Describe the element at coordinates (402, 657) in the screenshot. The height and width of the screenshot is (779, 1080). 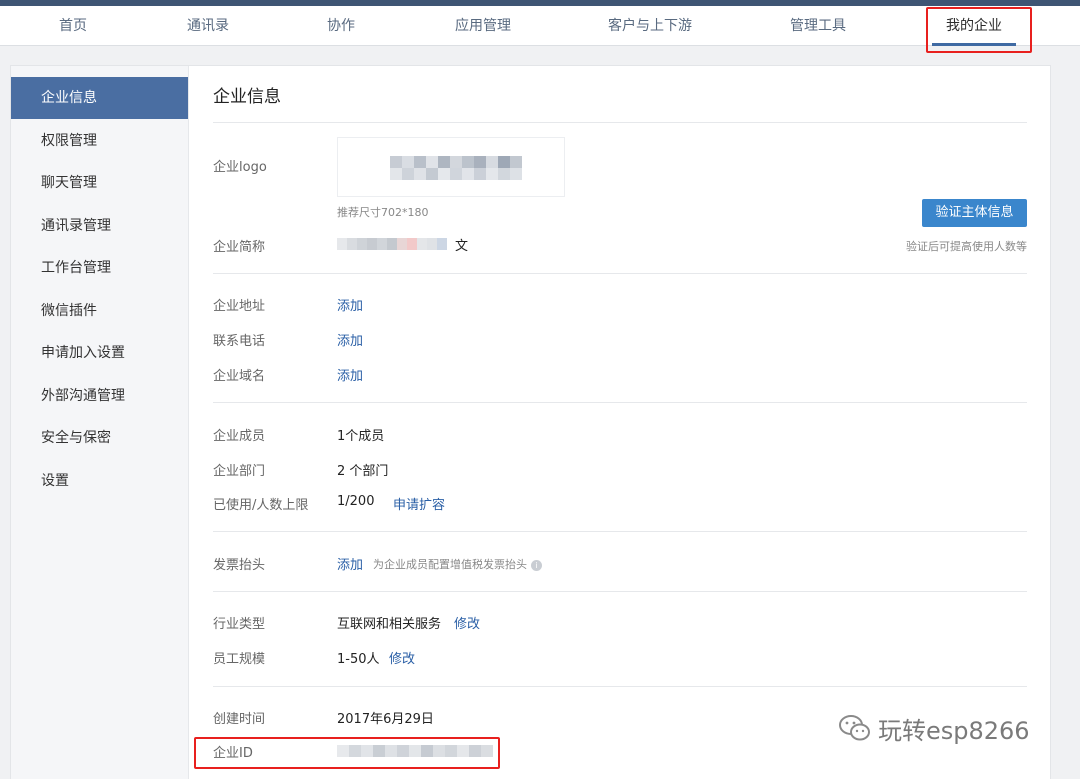
I see `edit-scale-link: 修改` at that location.